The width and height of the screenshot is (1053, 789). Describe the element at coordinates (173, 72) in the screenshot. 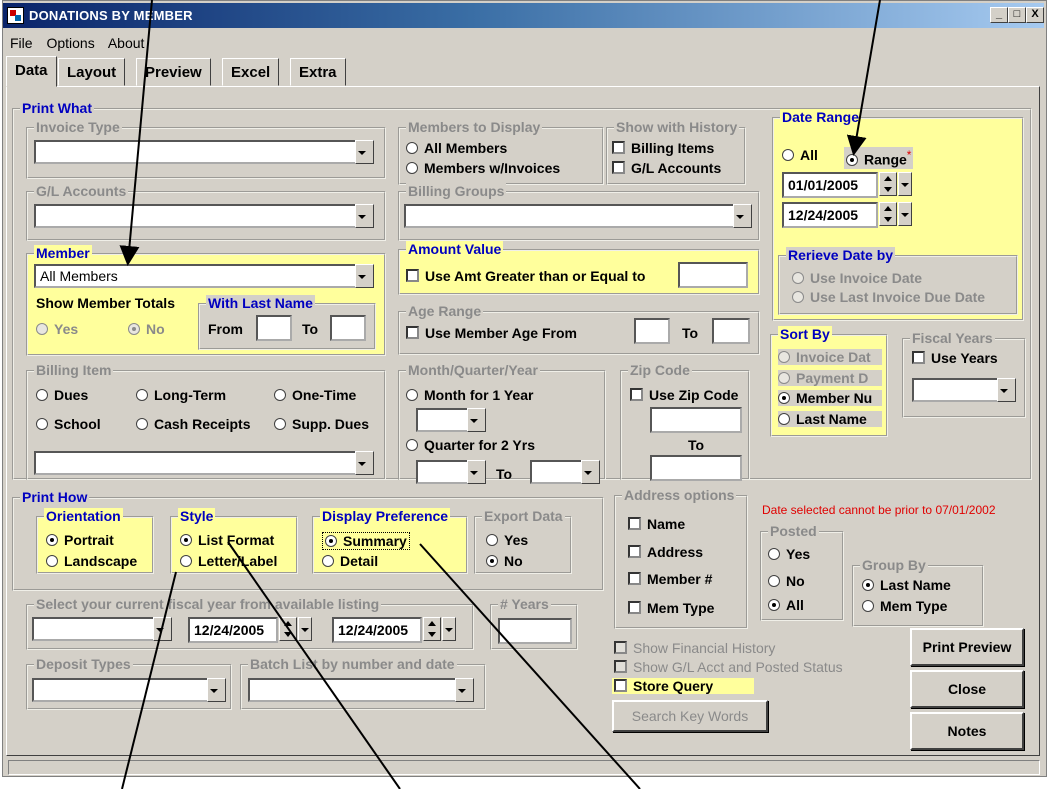

I see `tab-preview: Preview` at that location.